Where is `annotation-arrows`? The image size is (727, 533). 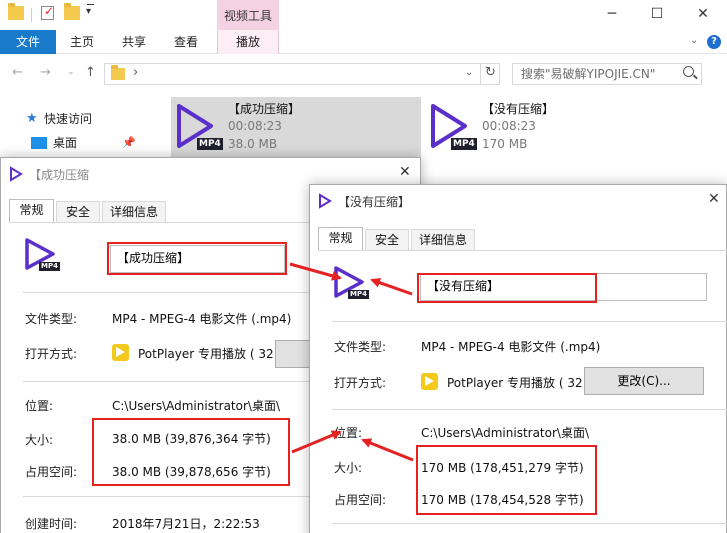
annotation-arrows is located at coordinates (351, 362).